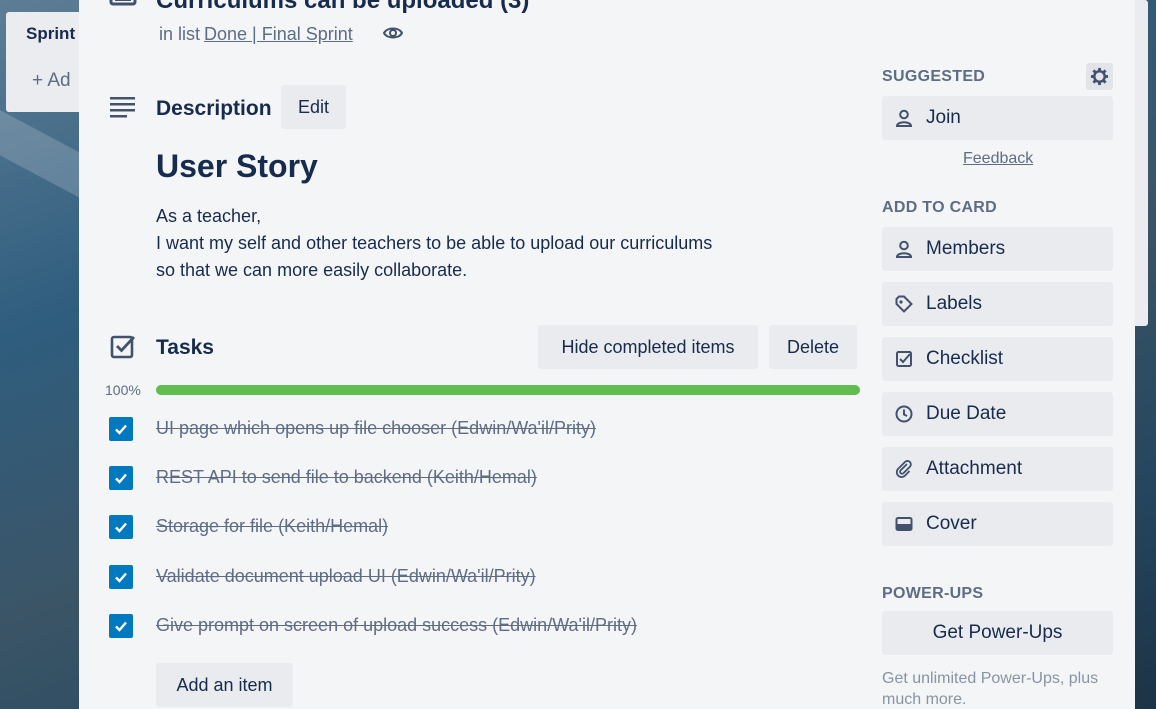 This screenshot has height=709, width=1156. I want to click on suggested-heading: SUGGESTED, so click(934, 76).